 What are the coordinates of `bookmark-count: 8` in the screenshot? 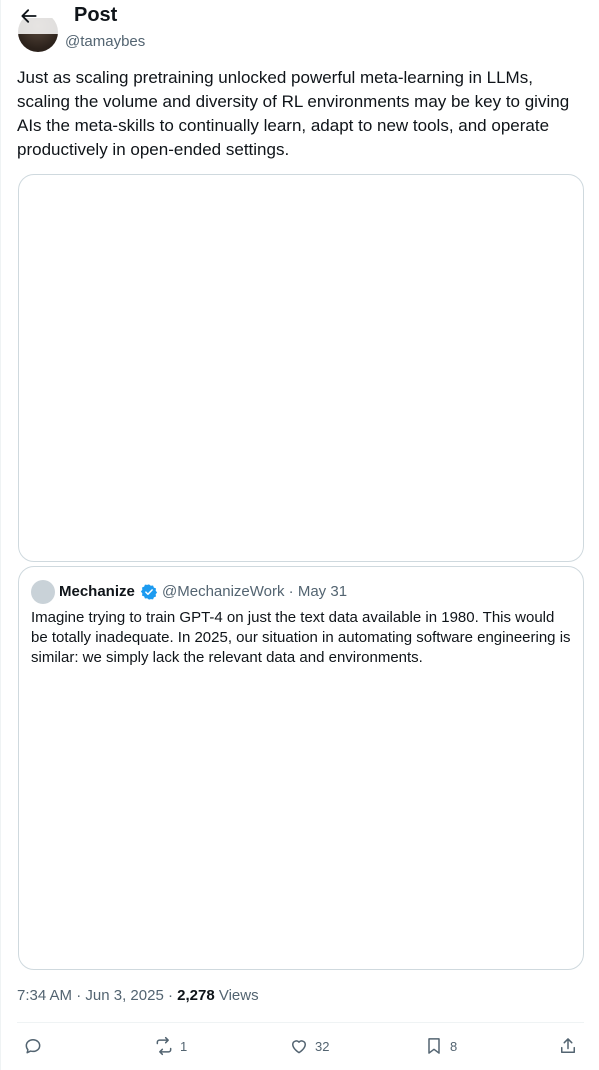 It's located at (454, 1046).